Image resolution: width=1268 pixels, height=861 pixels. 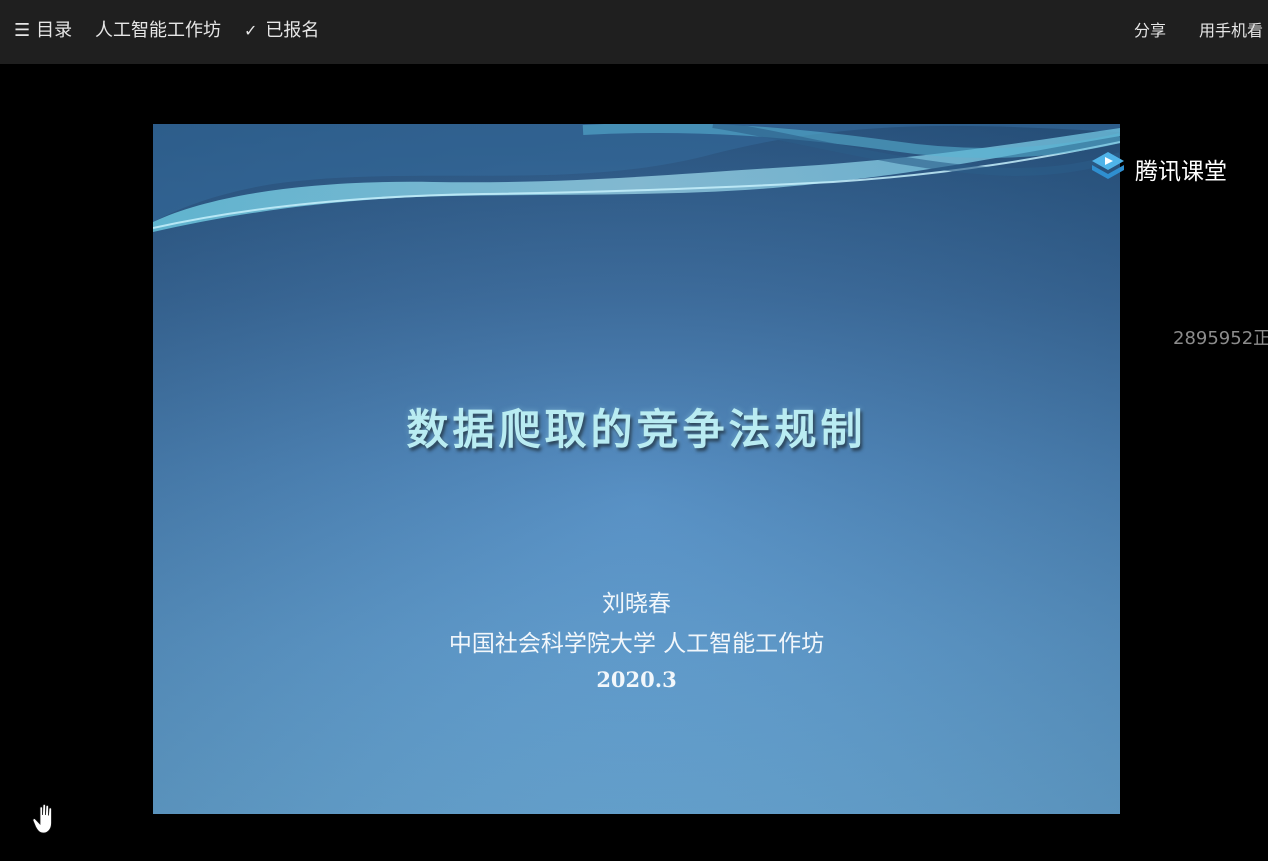 What do you see at coordinates (636, 644) in the screenshot?
I see `slide-affiliation: 中国社会科学院大学 人工智能工作坊` at bounding box center [636, 644].